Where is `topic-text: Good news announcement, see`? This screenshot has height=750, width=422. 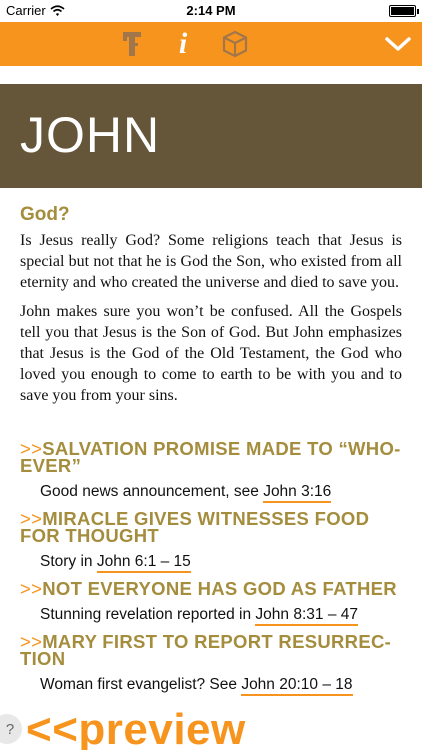
topic-text: Good news announcement, see is located at coordinates (152, 491).